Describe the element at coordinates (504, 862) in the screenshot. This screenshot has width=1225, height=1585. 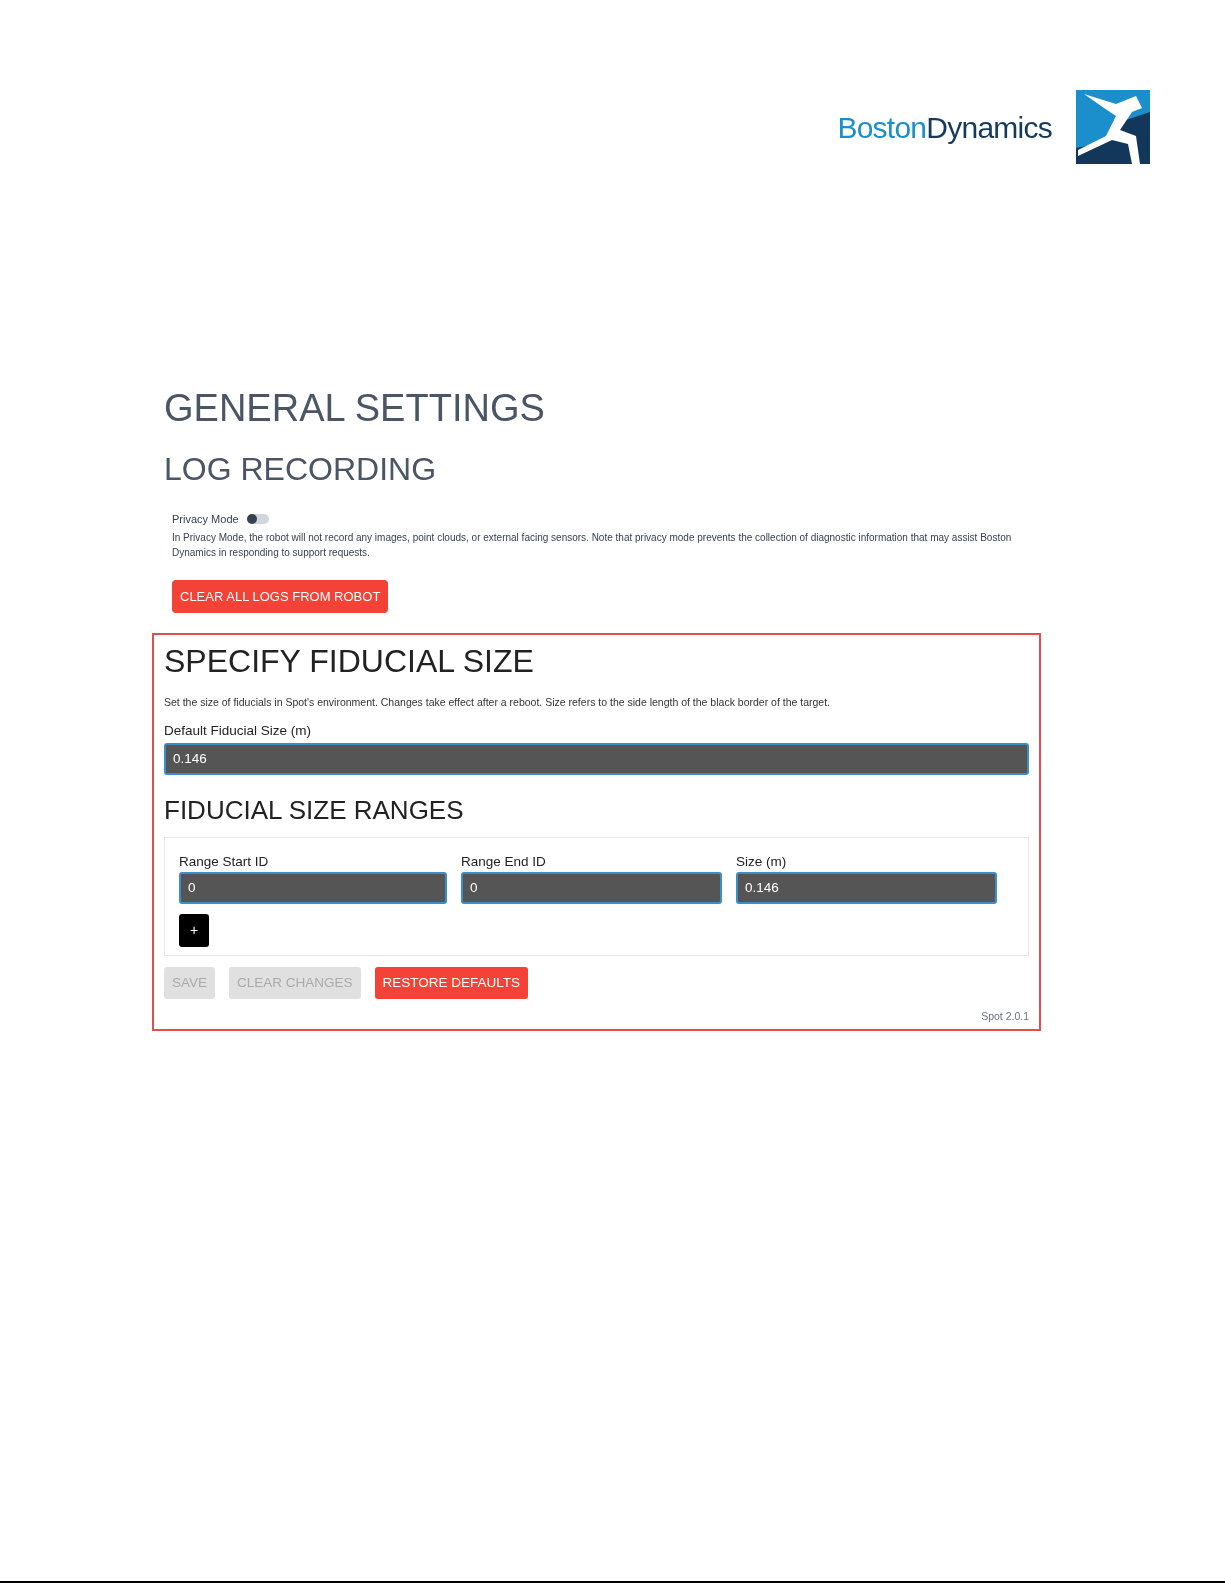
I see `range-label: Range End ID` at that location.